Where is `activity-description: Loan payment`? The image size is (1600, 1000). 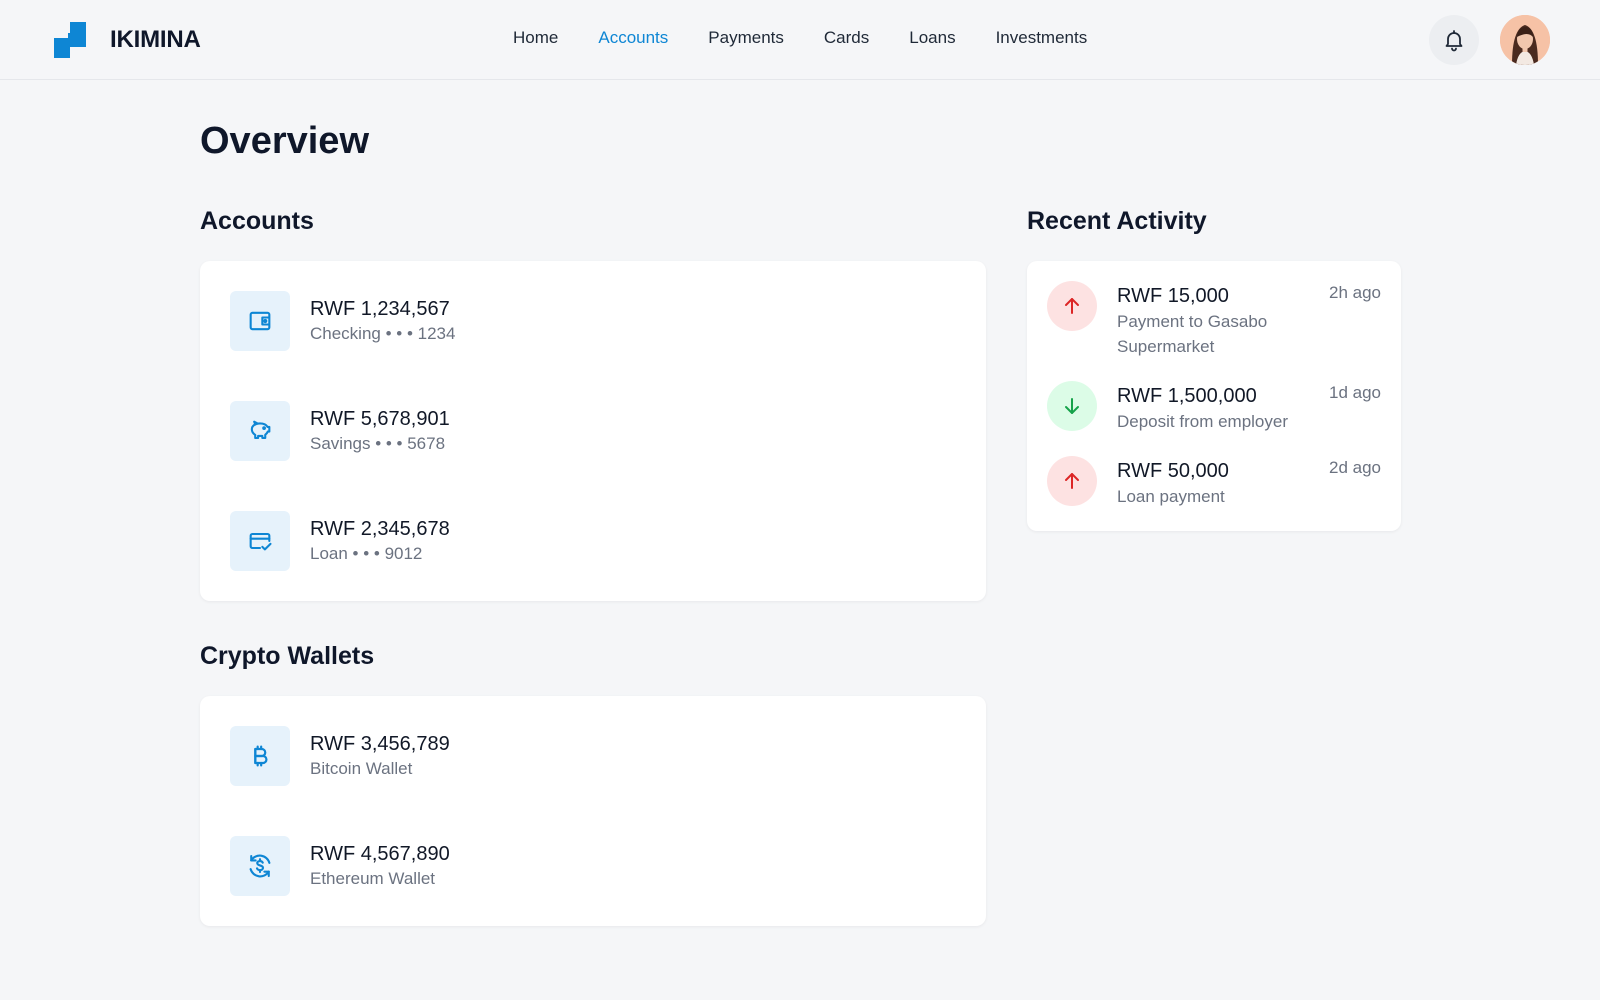 activity-description: Loan payment is located at coordinates (1171, 496).